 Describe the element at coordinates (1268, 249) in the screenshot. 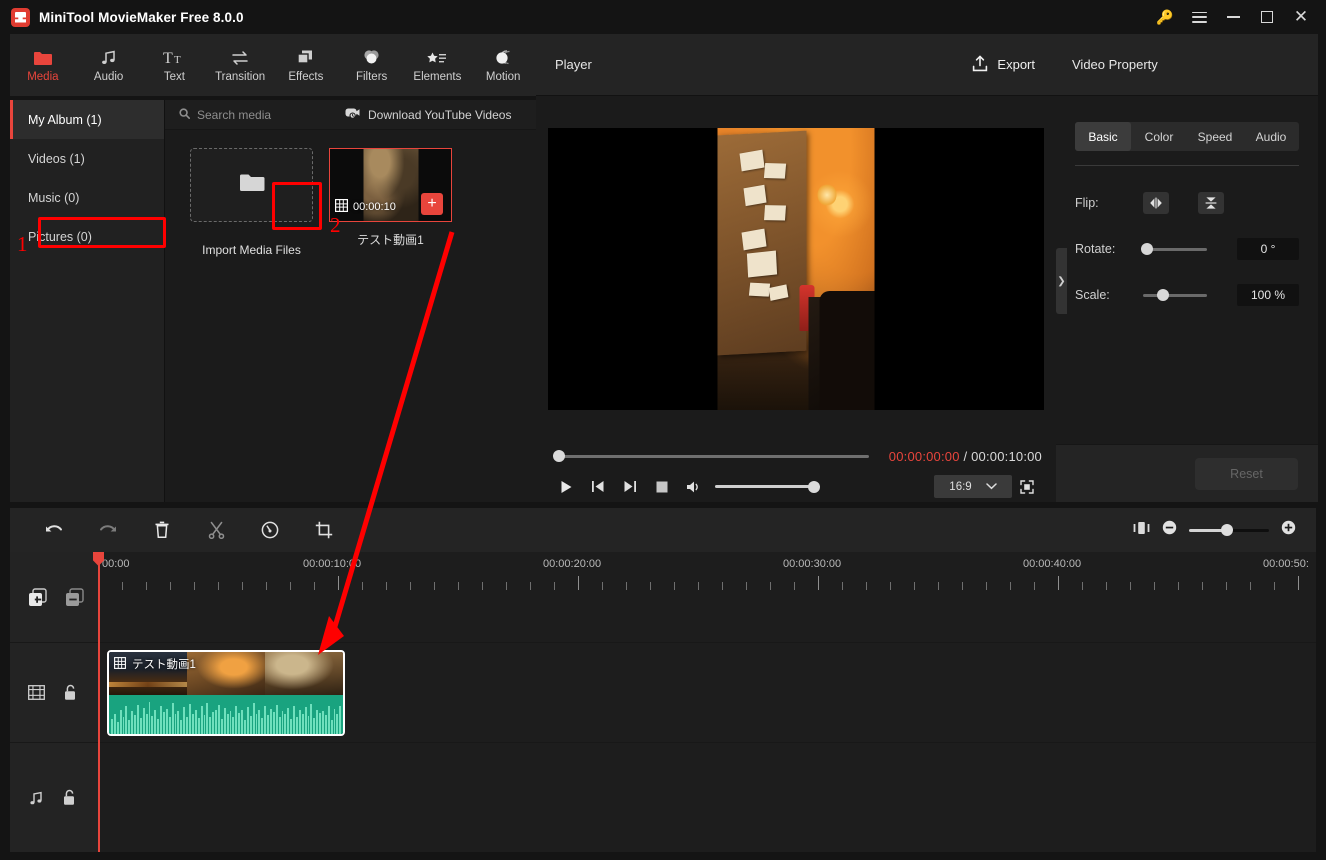

I see `rotate-value: 0 °` at that location.